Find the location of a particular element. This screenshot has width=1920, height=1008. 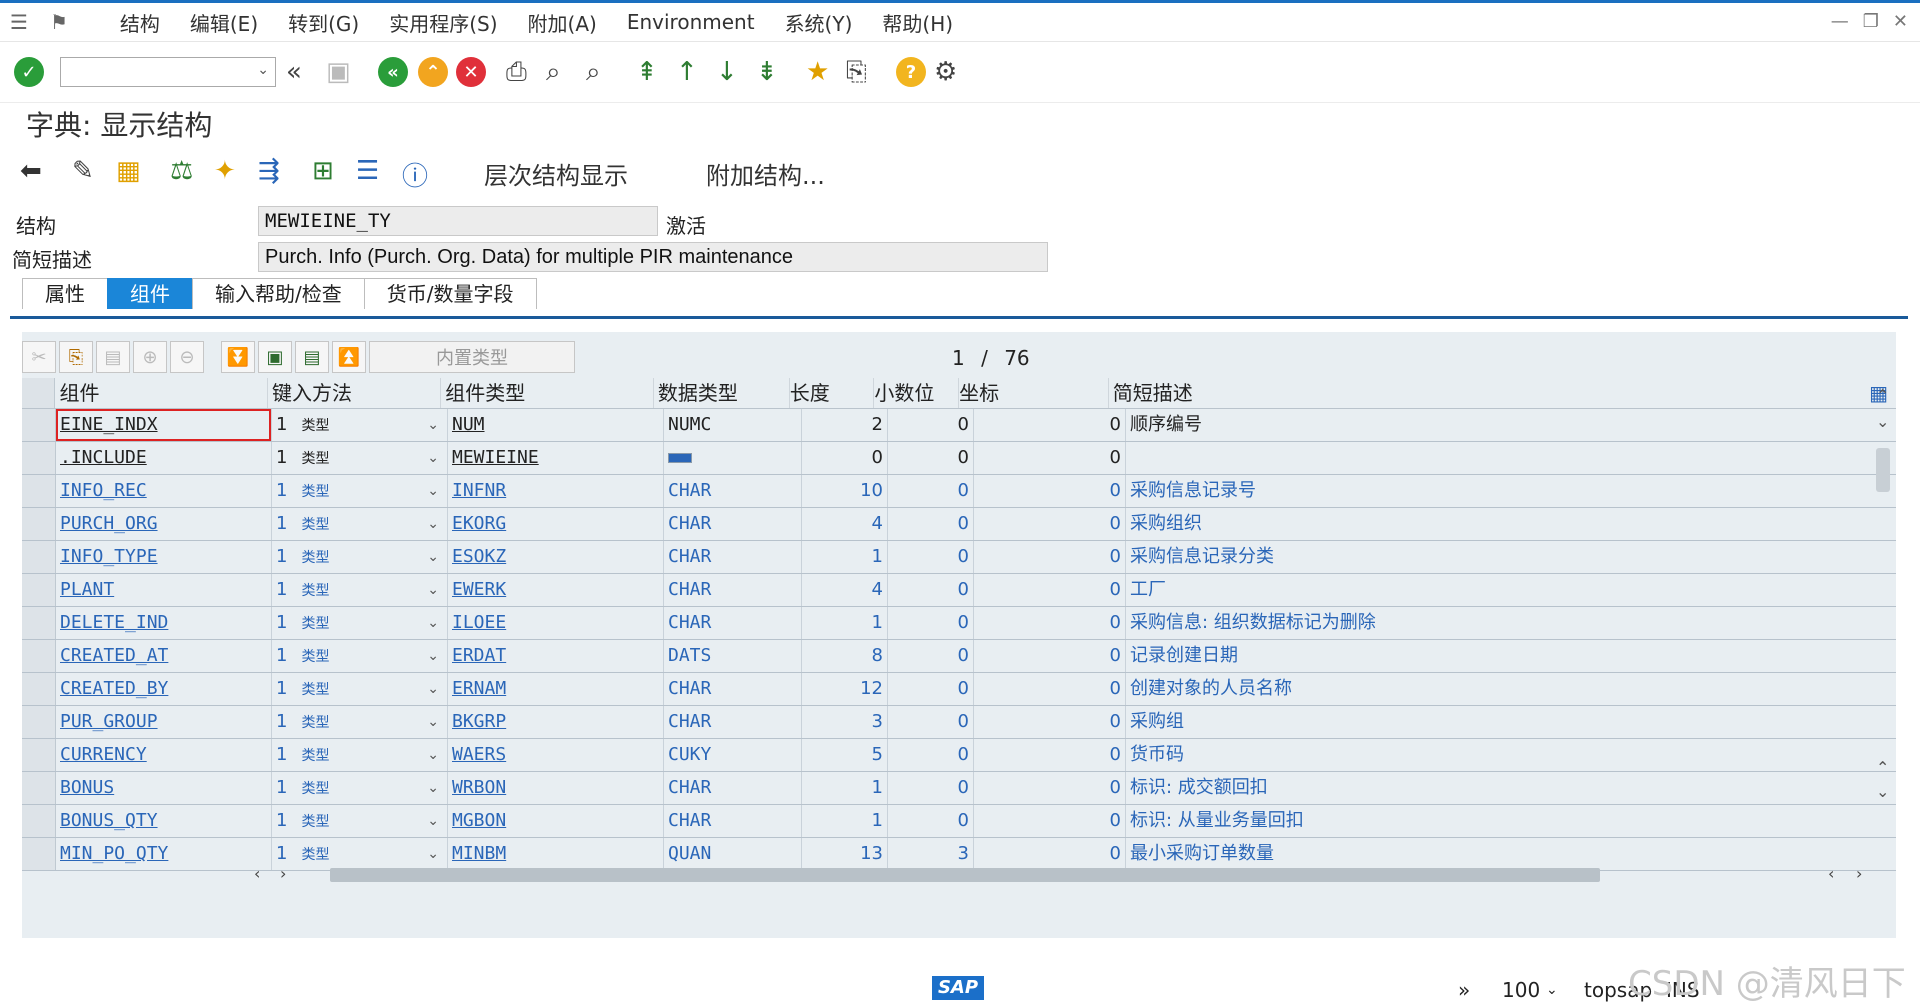

new-session-icon: ★ is located at coordinates (817, 72).